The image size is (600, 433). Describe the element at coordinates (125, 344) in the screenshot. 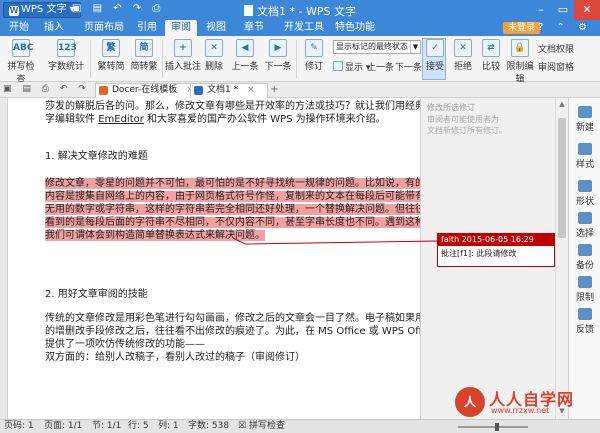

I see `doc-line: 提供了一项吹仿传统修改的功能——` at that location.